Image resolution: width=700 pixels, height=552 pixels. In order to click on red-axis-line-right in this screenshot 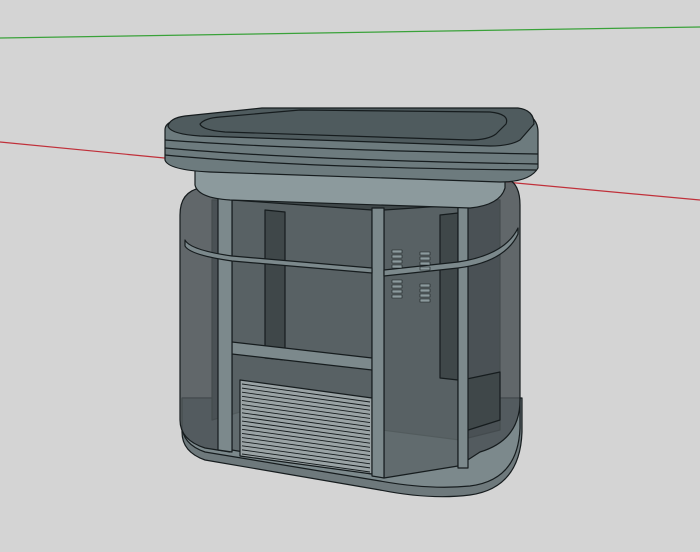, I will do `click(602, 191)`.